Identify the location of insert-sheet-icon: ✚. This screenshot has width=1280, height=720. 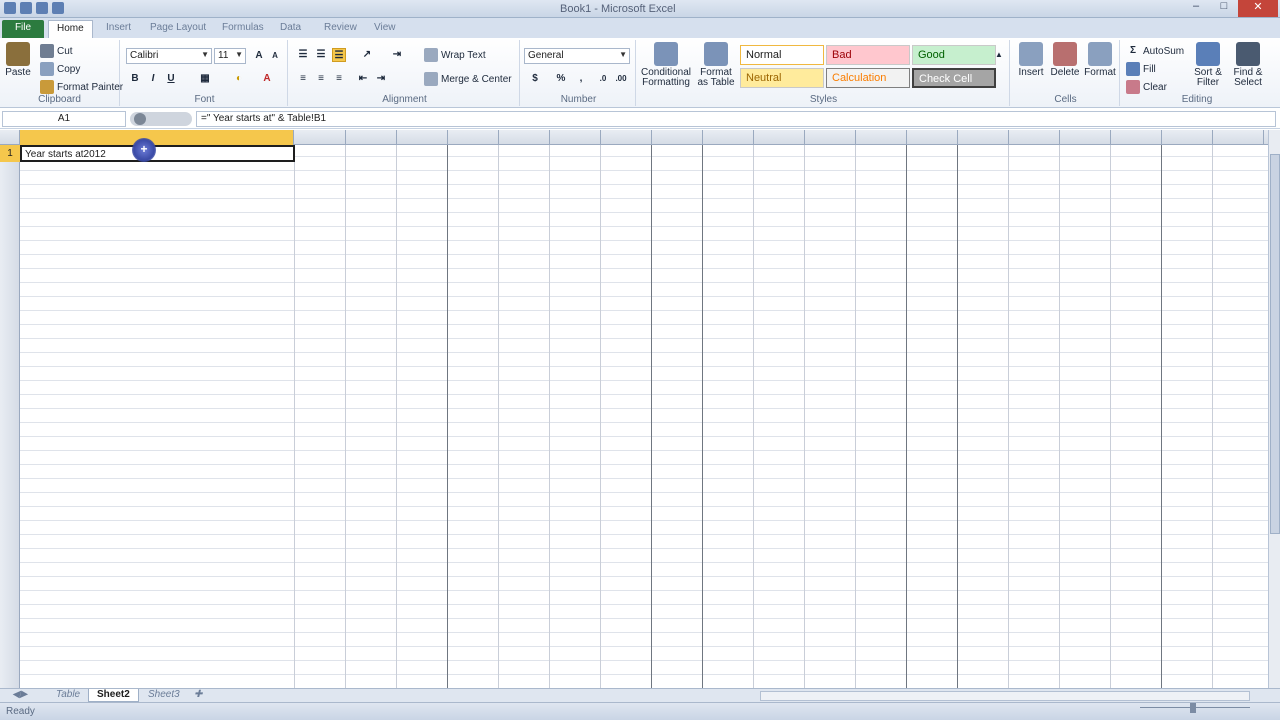
(198, 695).